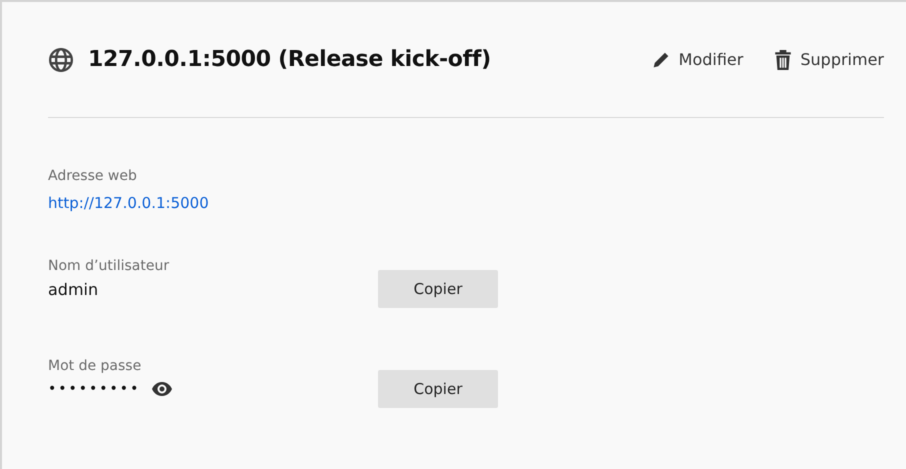  Describe the element at coordinates (290, 59) in the screenshot. I see `page-title: 127.0.0.1:5000 (Release kick-off)` at that location.